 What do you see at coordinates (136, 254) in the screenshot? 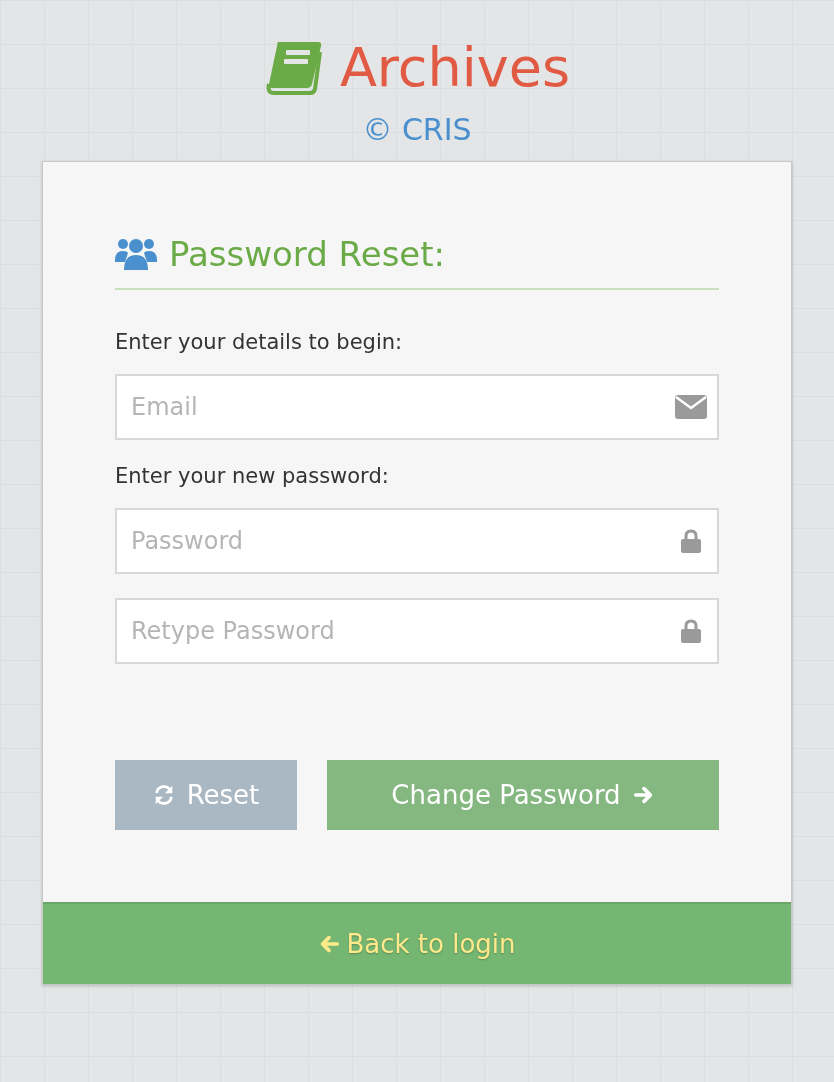
I see `users-icon` at bounding box center [136, 254].